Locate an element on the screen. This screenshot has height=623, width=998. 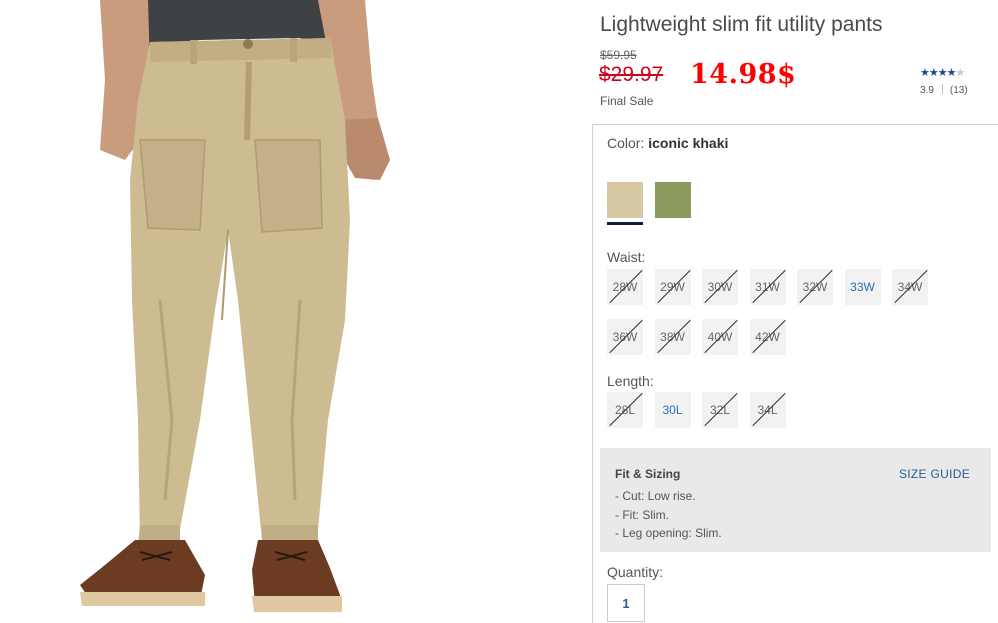
waist-size-40w: 40W is located at coordinates (720, 337).